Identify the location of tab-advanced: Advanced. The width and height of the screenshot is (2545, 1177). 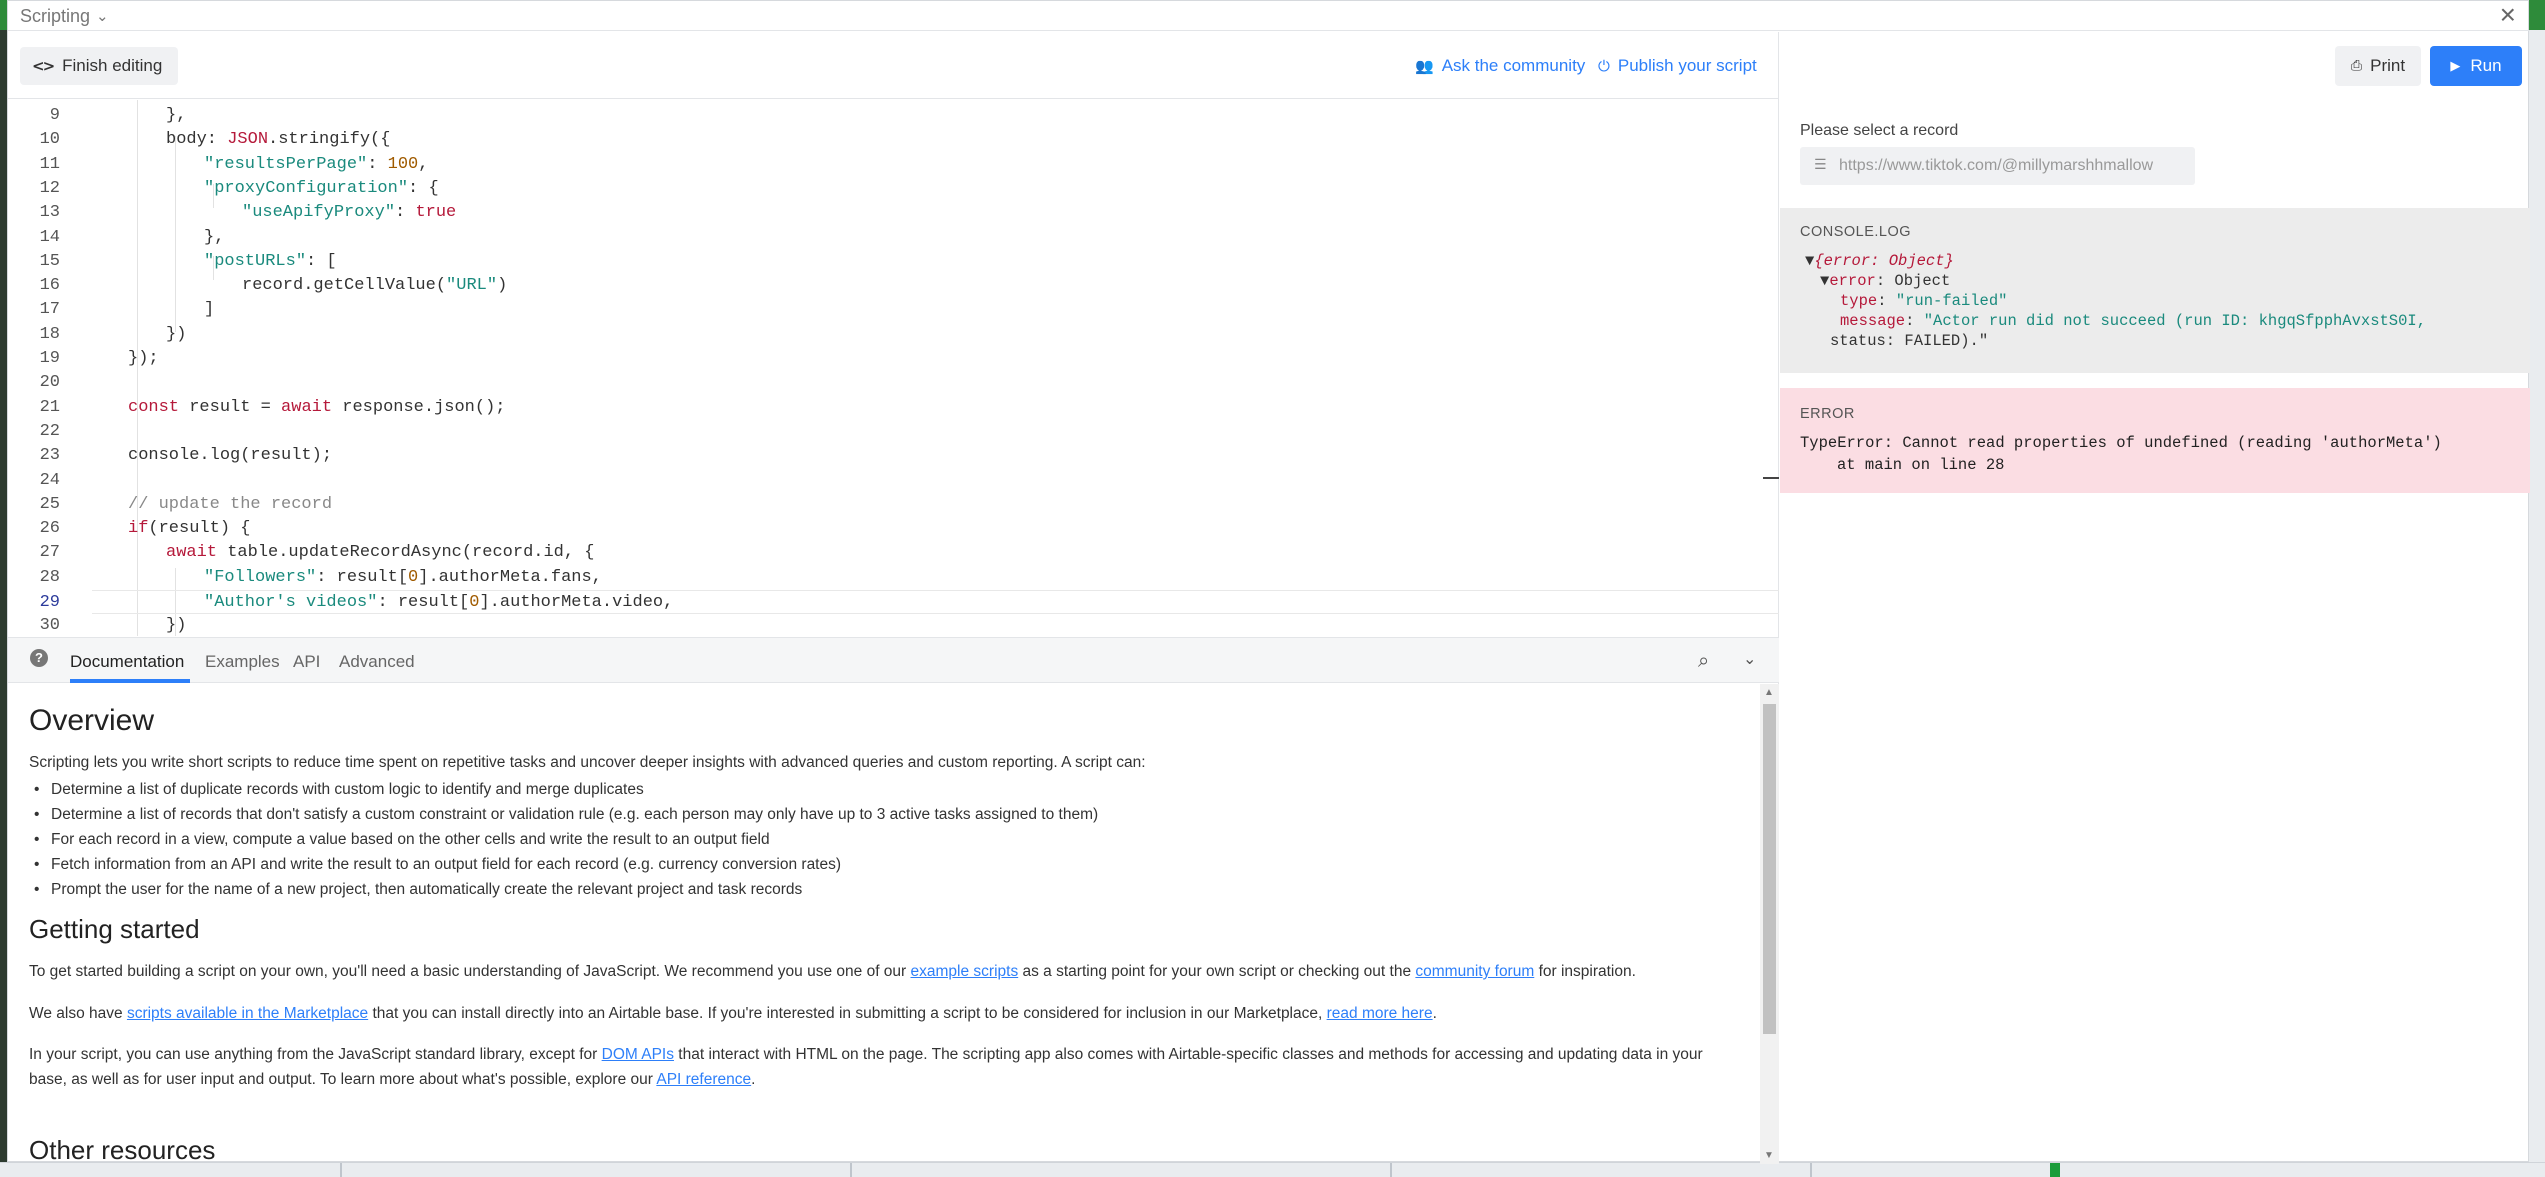
(377, 662).